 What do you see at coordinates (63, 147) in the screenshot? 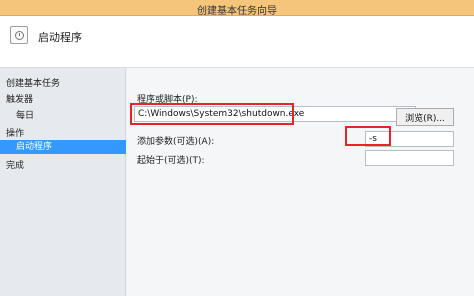
I see `nav-item-start-program: 启动程序` at bounding box center [63, 147].